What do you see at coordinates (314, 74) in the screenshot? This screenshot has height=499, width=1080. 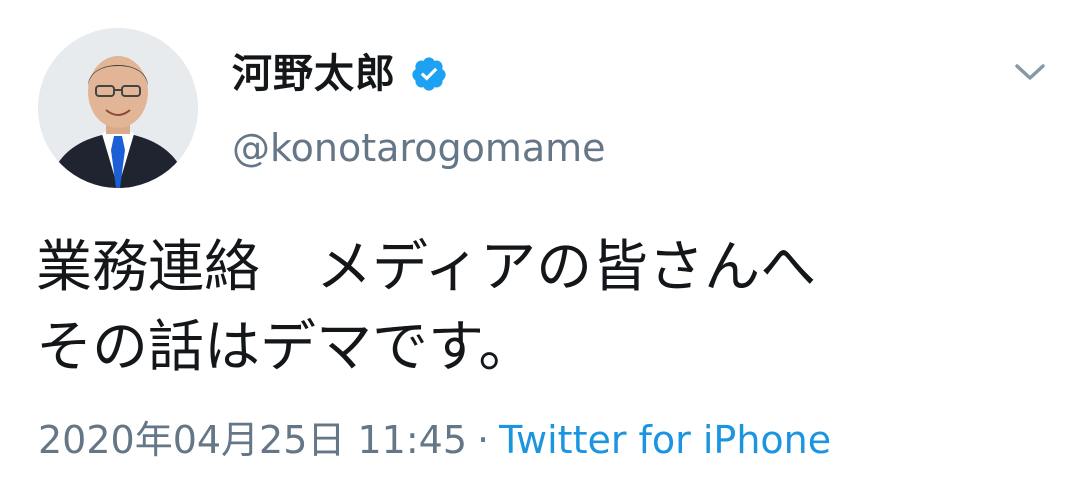 I see `display-name: 河野太郎` at bounding box center [314, 74].